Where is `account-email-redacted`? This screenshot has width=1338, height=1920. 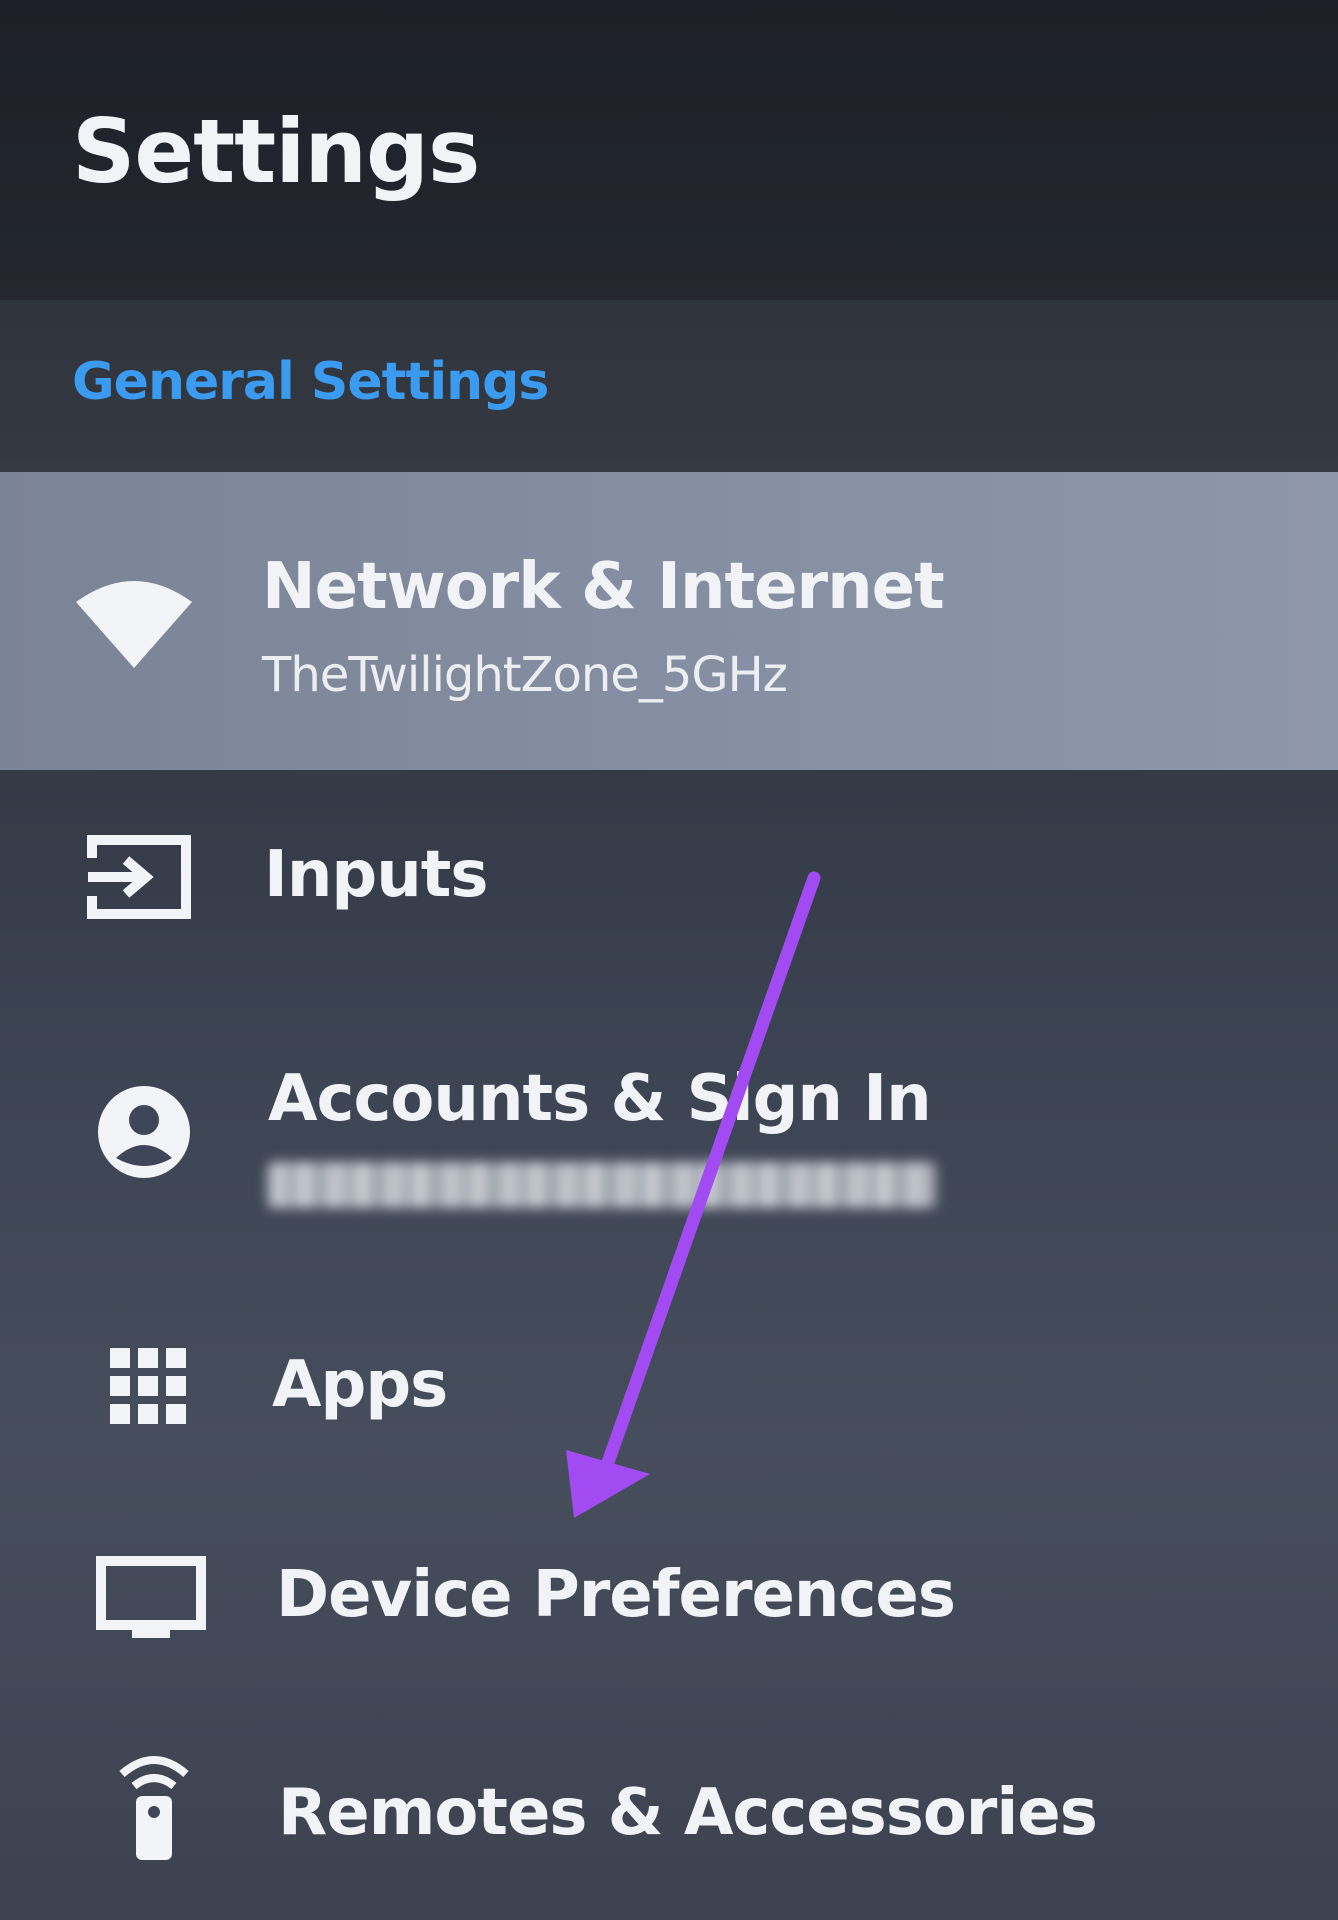 account-email-redacted is located at coordinates (602, 1185).